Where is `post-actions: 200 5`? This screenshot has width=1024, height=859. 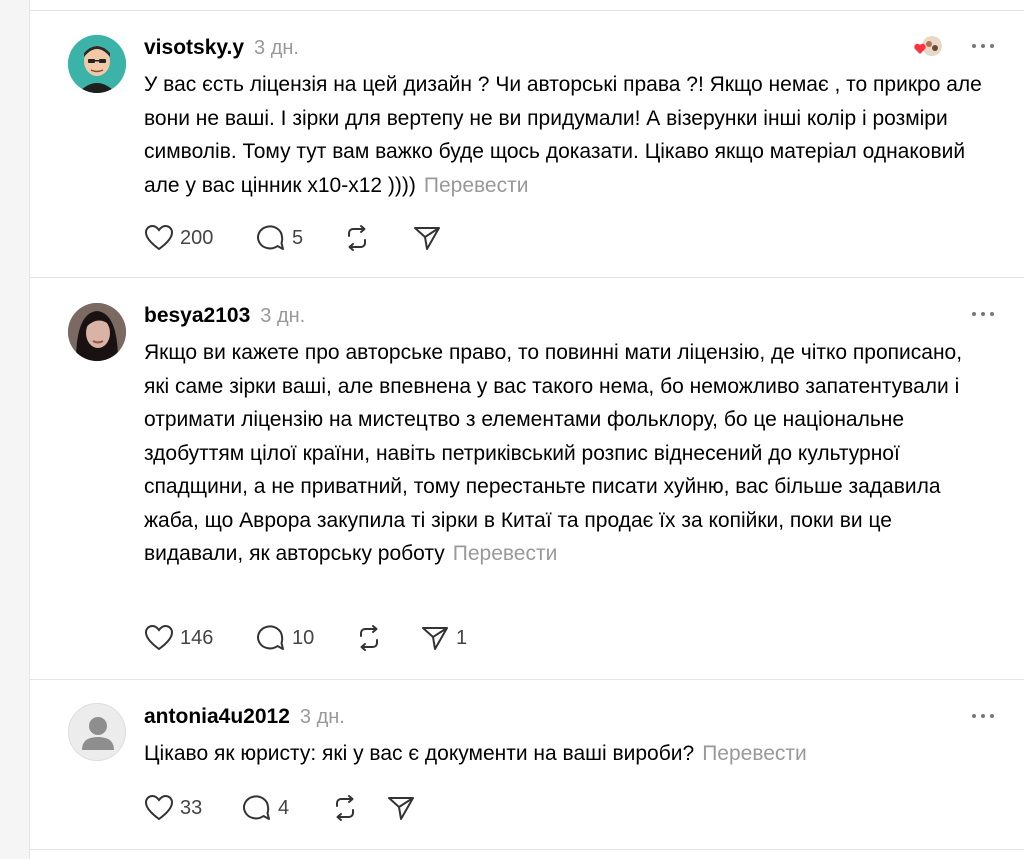
post-actions: 200 5 is located at coordinates (296, 238).